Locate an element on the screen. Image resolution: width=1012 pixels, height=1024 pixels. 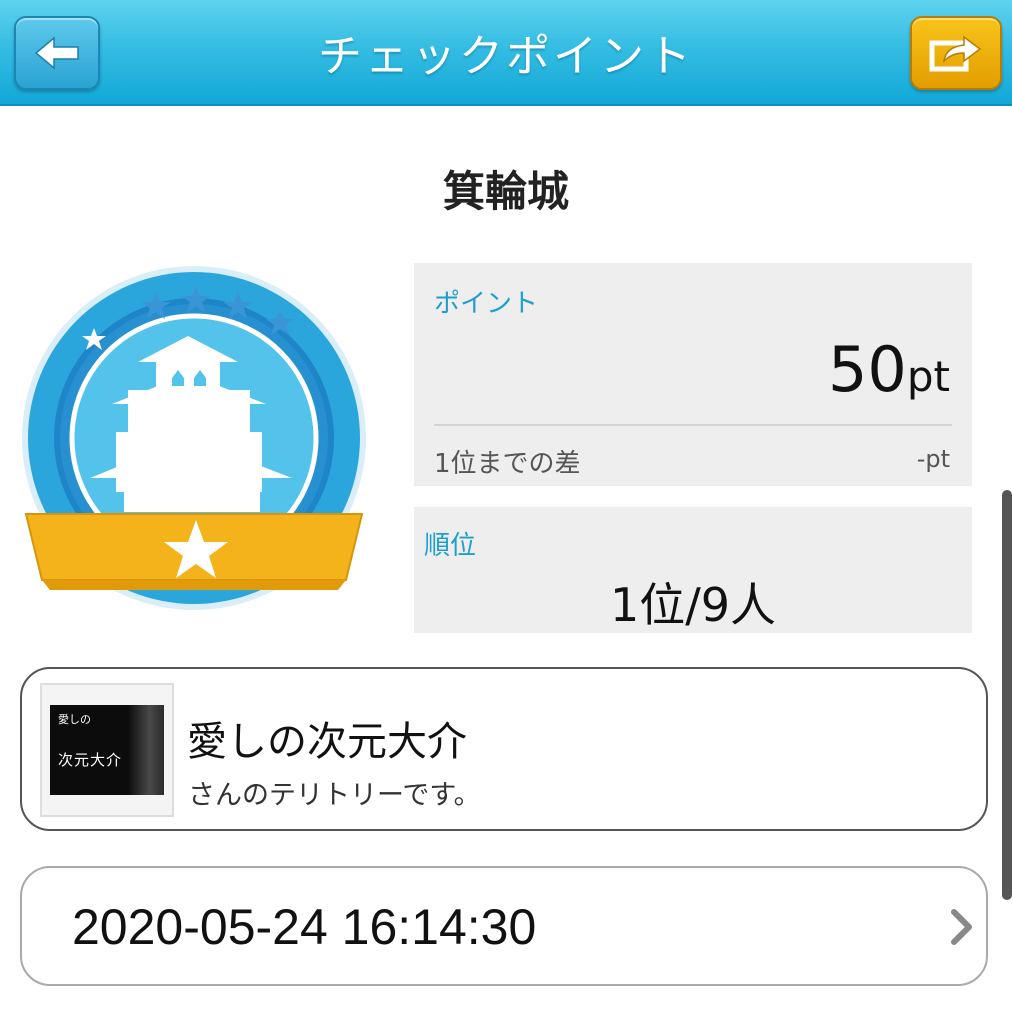
avatar-text-small: 愛しの is located at coordinates (74, 719).